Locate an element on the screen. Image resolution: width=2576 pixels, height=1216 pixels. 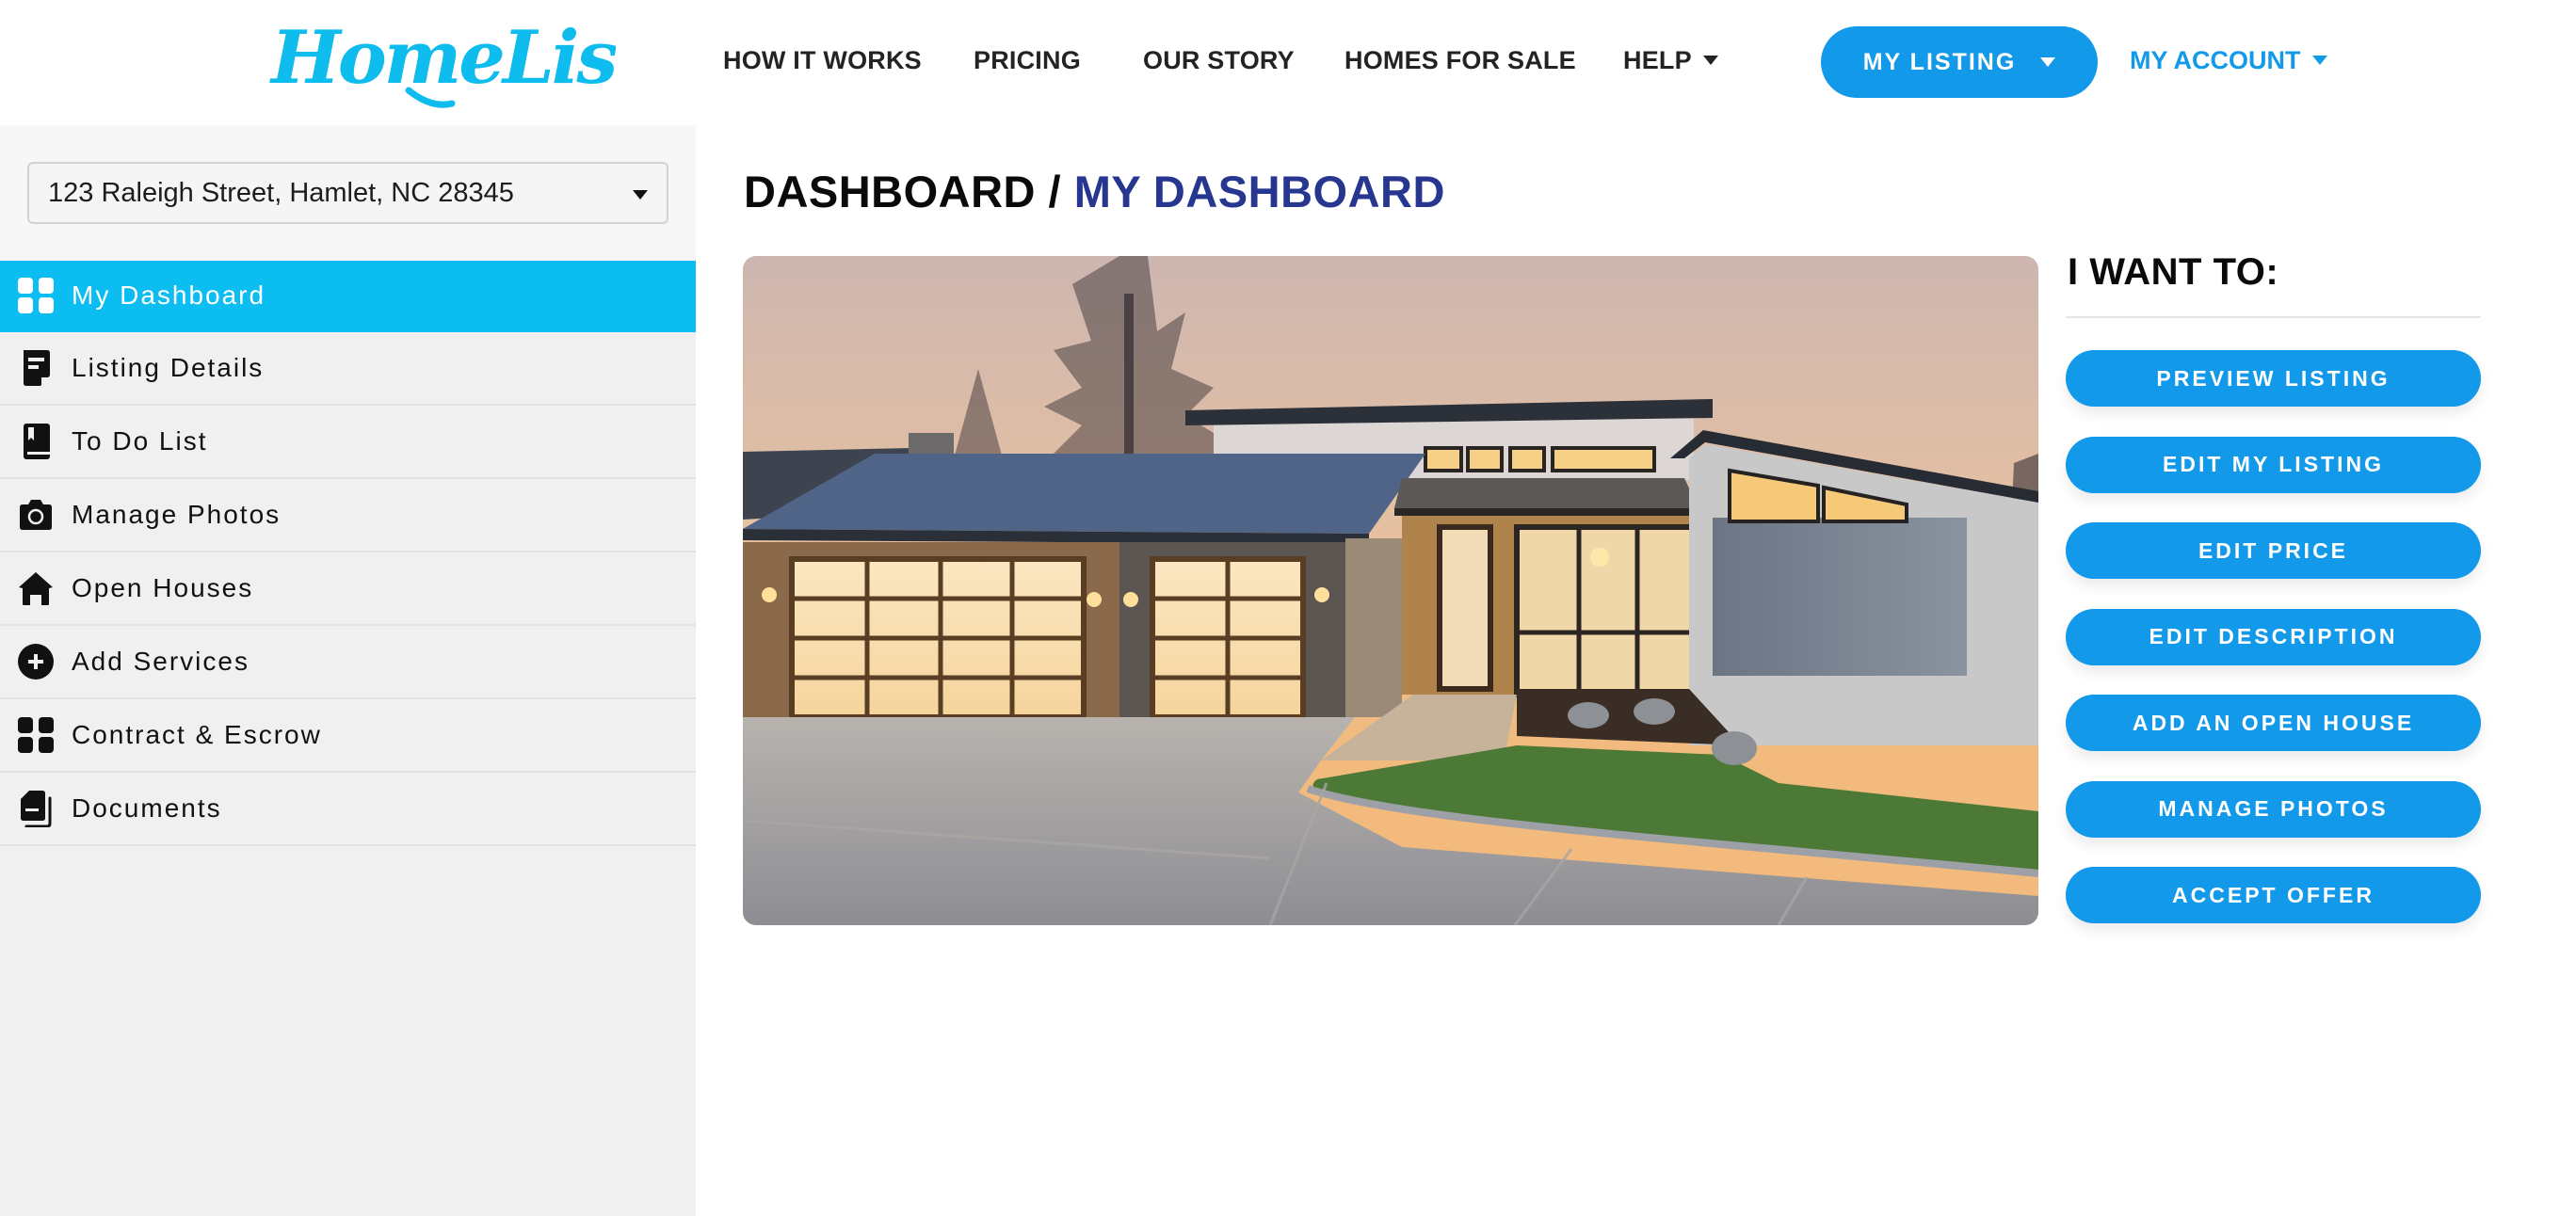
nav-pricing: PRICING is located at coordinates (1027, 60).